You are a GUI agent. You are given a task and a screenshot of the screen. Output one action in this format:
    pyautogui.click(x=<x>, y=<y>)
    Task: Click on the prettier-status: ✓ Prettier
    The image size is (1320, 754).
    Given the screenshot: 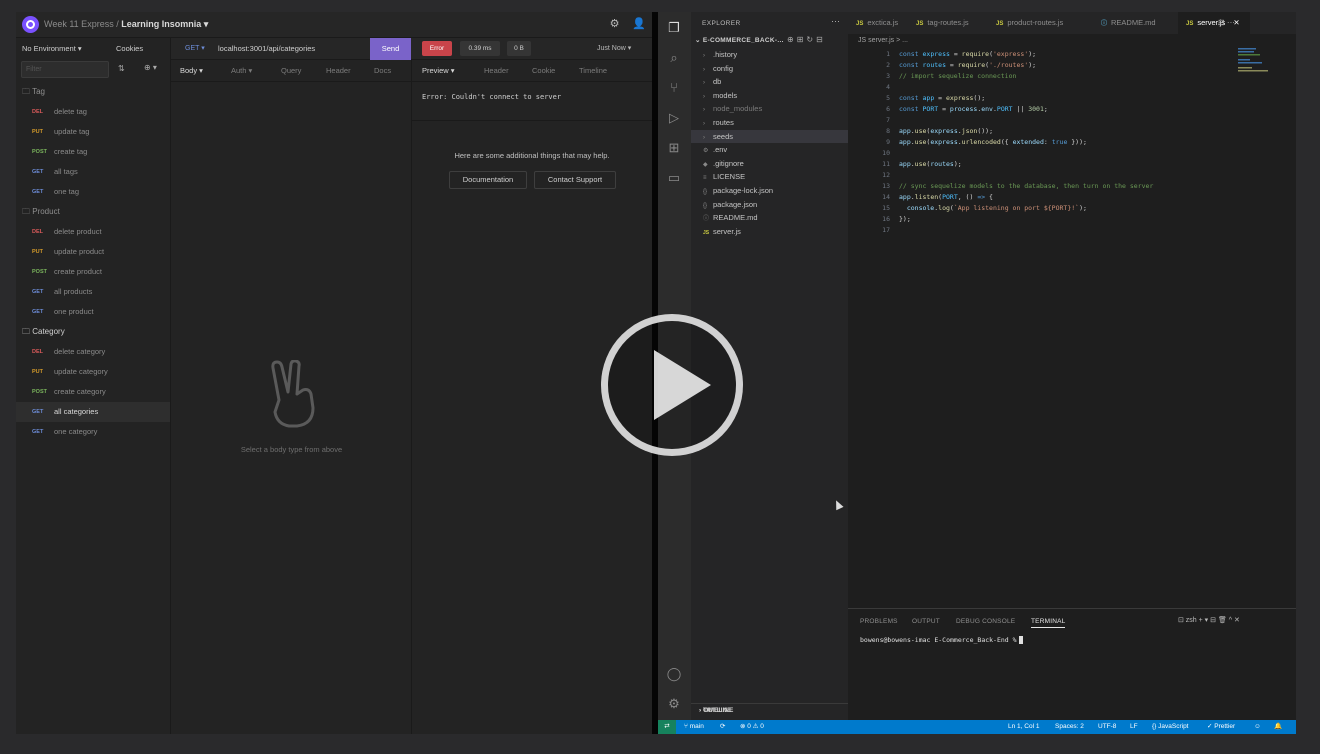 What is the action you would take?
    pyautogui.click(x=1221, y=727)
    